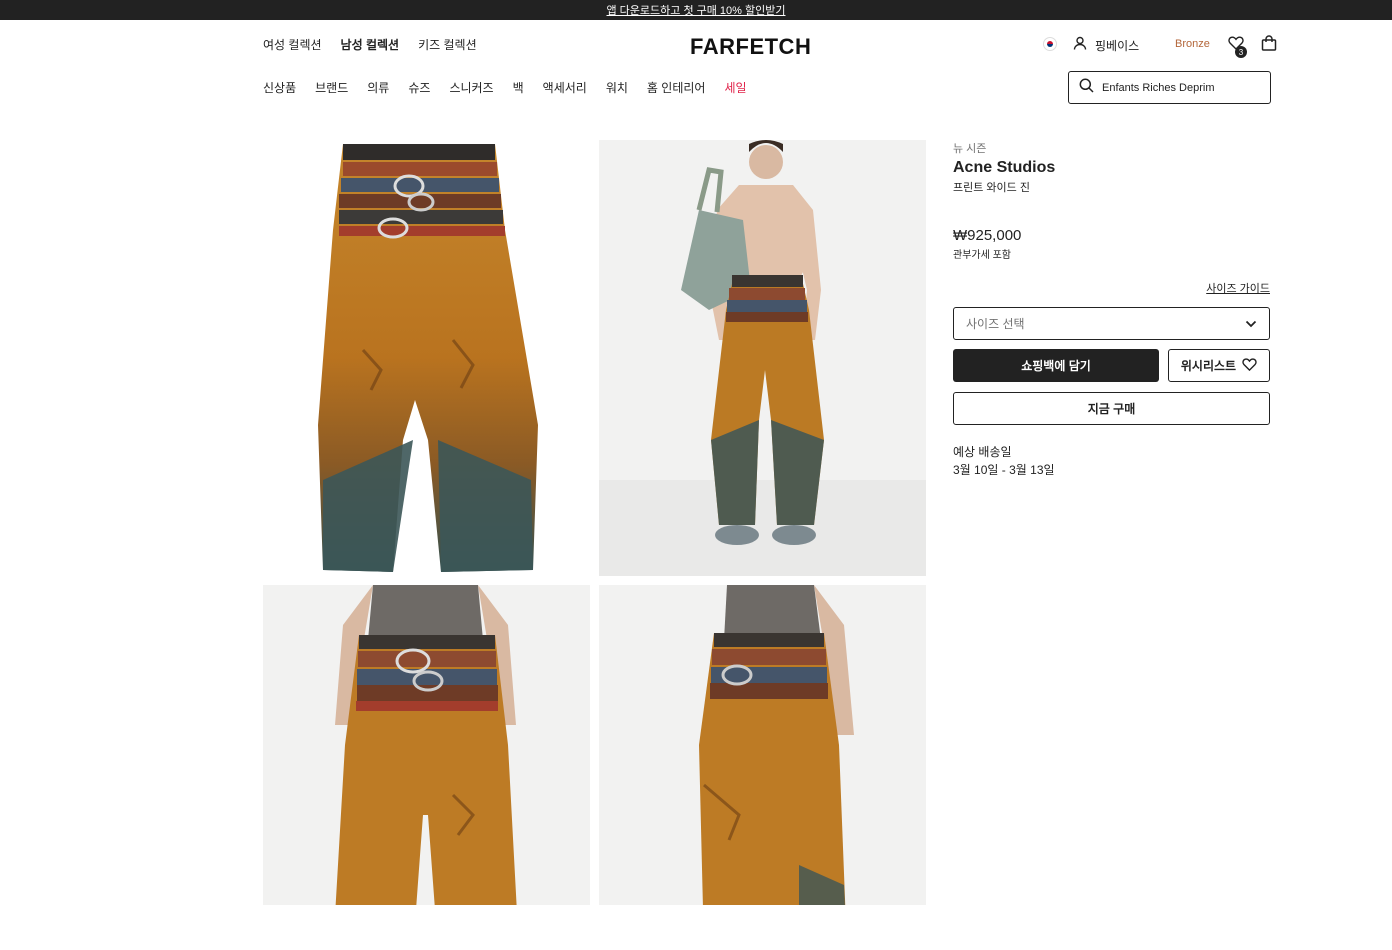 Image resolution: width=1392 pixels, height=950 pixels. Describe the element at coordinates (426, 358) in the screenshot. I see `product-image-front` at that location.